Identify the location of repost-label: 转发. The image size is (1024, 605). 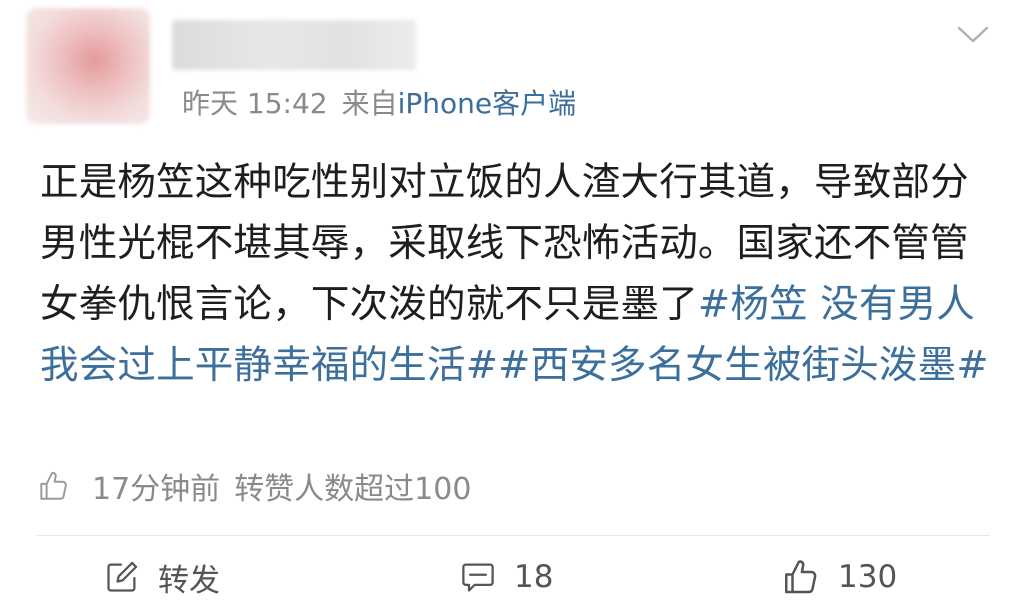
(189, 580).